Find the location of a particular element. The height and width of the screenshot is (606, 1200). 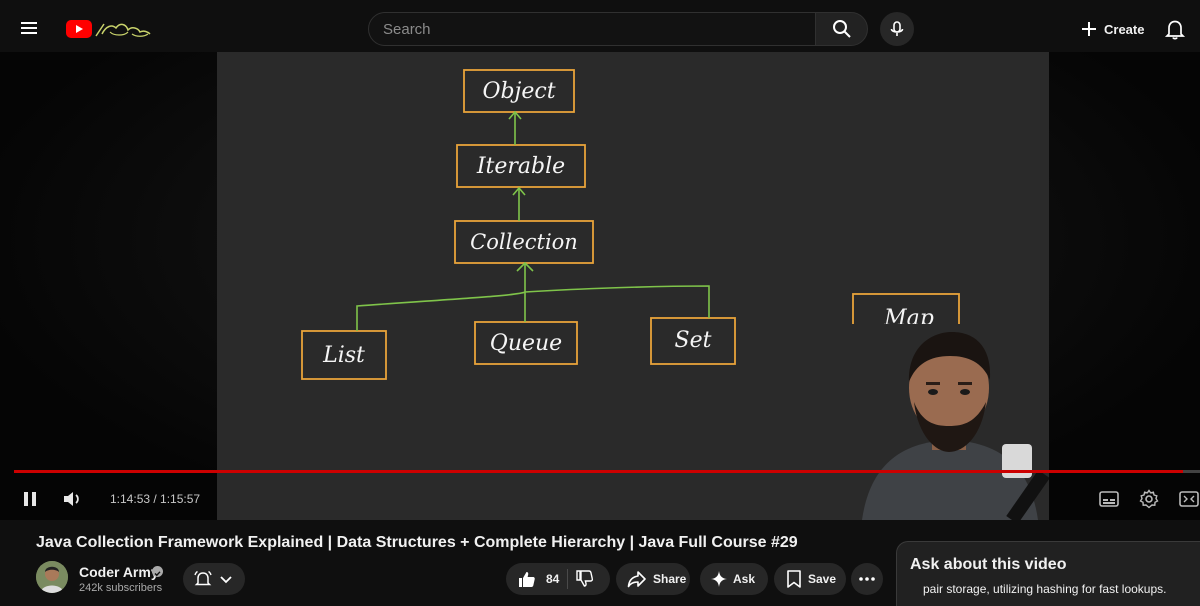

dislike-button is located at coordinates (585, 579).